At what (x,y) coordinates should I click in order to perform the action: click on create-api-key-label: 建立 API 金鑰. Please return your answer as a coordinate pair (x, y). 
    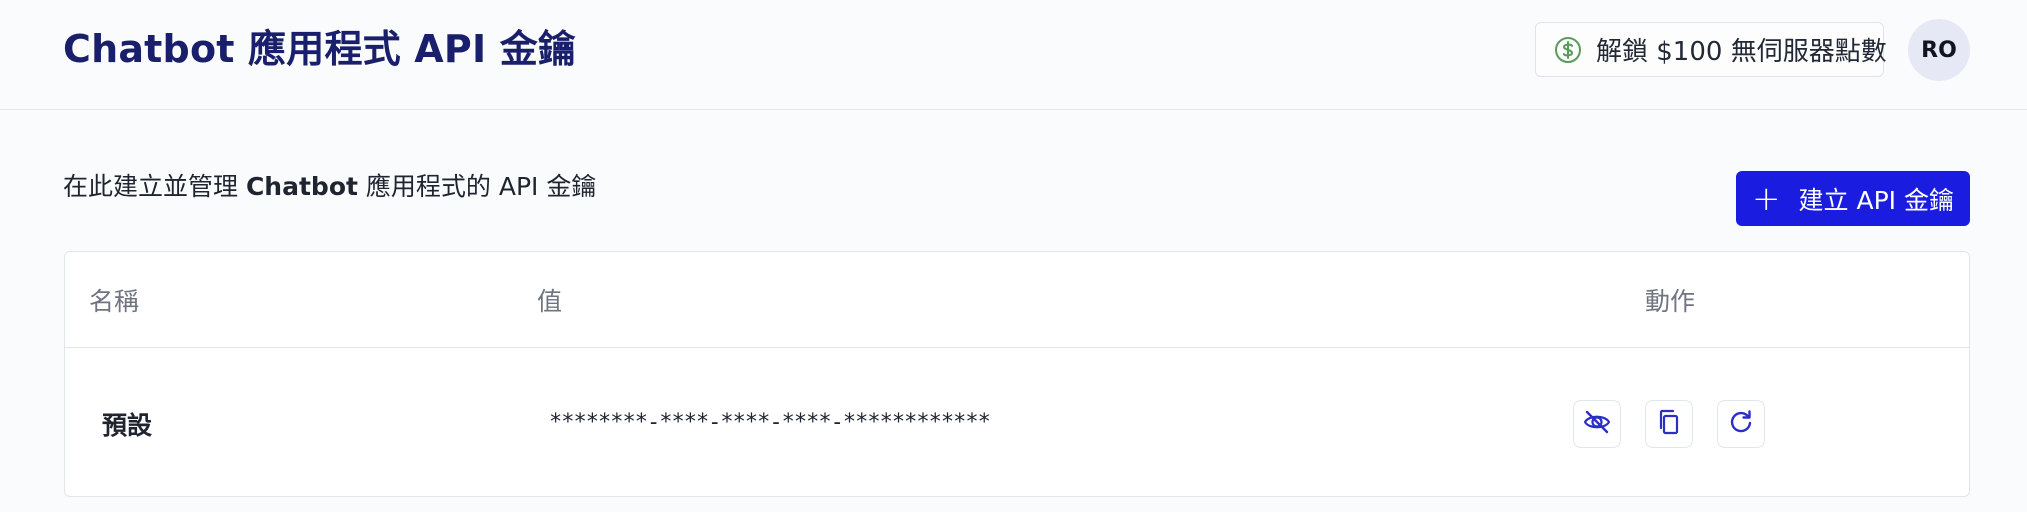
    Looking at the image, I should click on (1876, 200).